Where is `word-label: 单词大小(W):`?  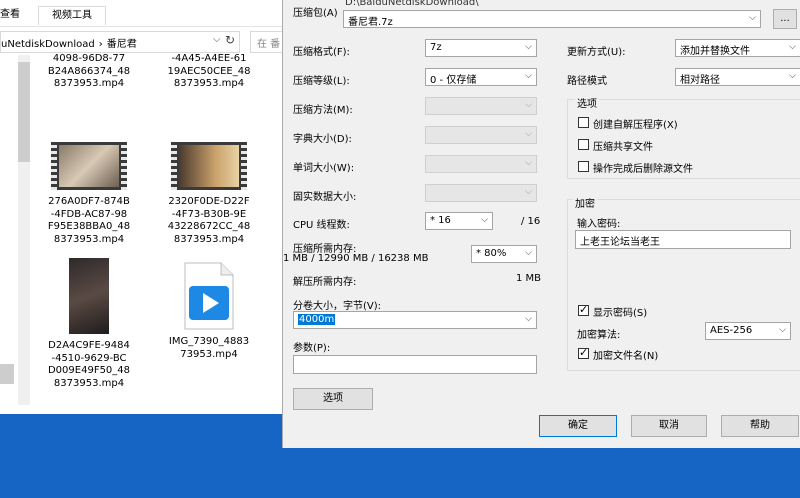 word-label: 单词大小(W): is located at coordinates (324, 168).